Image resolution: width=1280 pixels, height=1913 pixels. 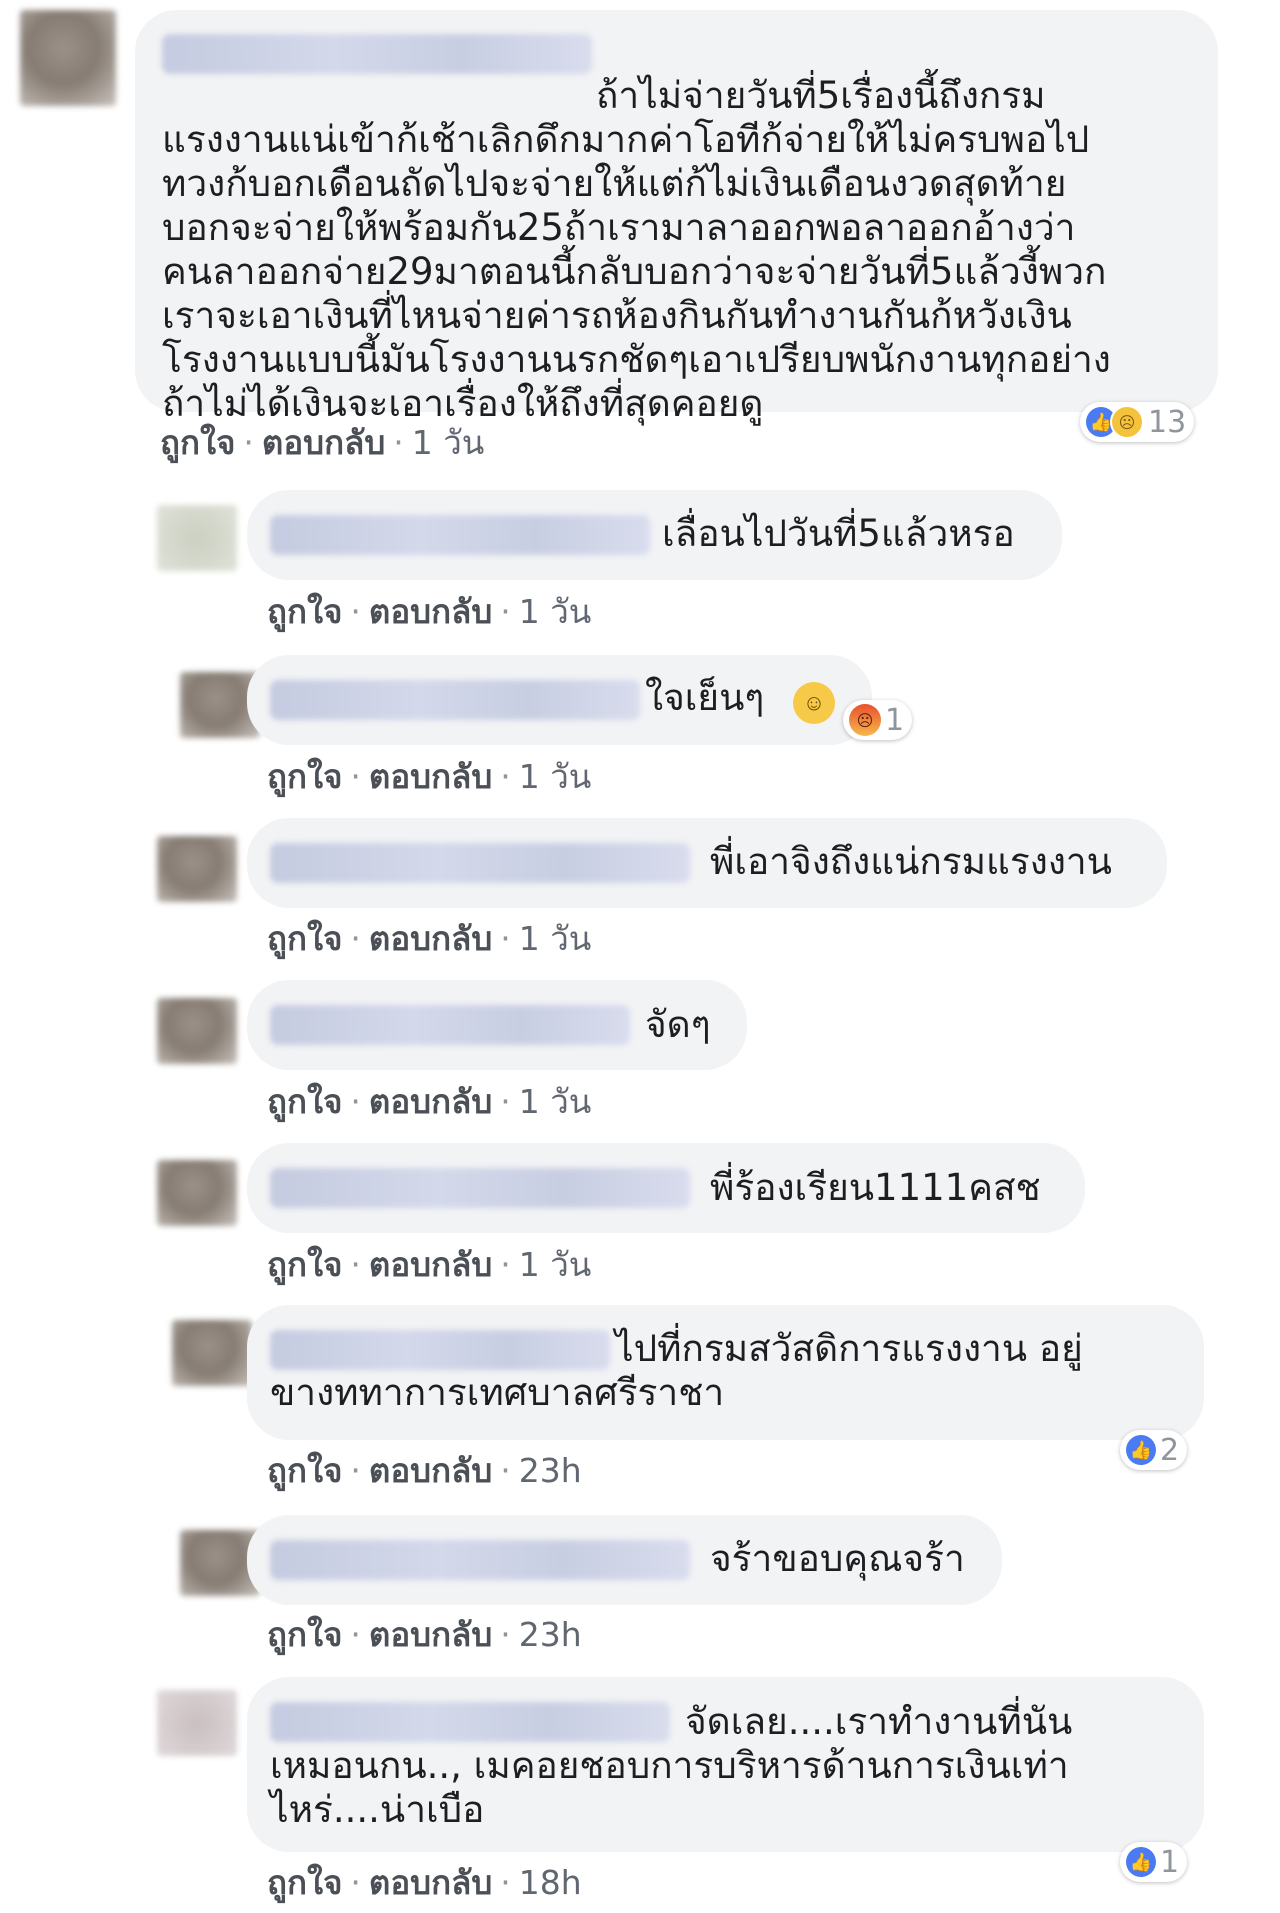 What do you see at coordinates (550, 1882) in the screenshot?
I see `comment-timestamp: 18h` at bounding box center [550, 1882].